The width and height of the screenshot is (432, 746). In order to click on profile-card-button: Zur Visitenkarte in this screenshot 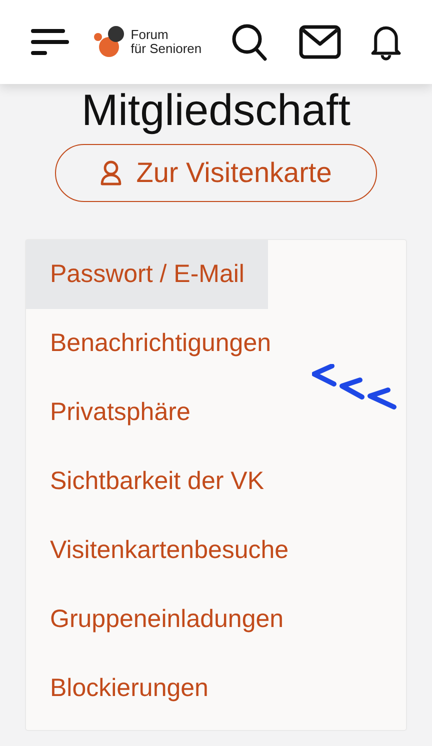, I will do `click(216, 173)`.